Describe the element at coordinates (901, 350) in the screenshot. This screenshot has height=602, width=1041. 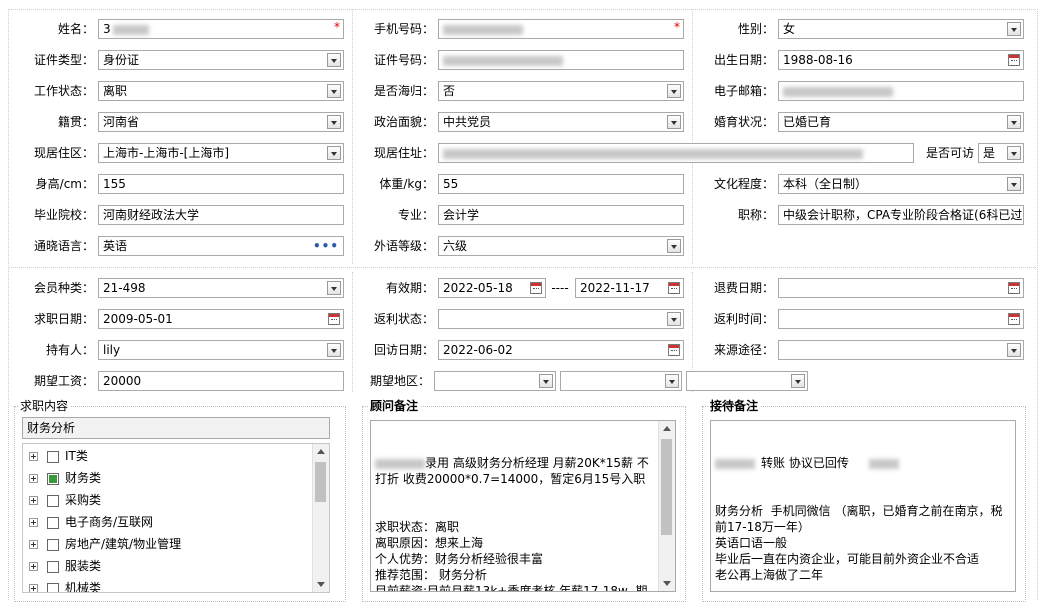
I see `source-select` at that location.